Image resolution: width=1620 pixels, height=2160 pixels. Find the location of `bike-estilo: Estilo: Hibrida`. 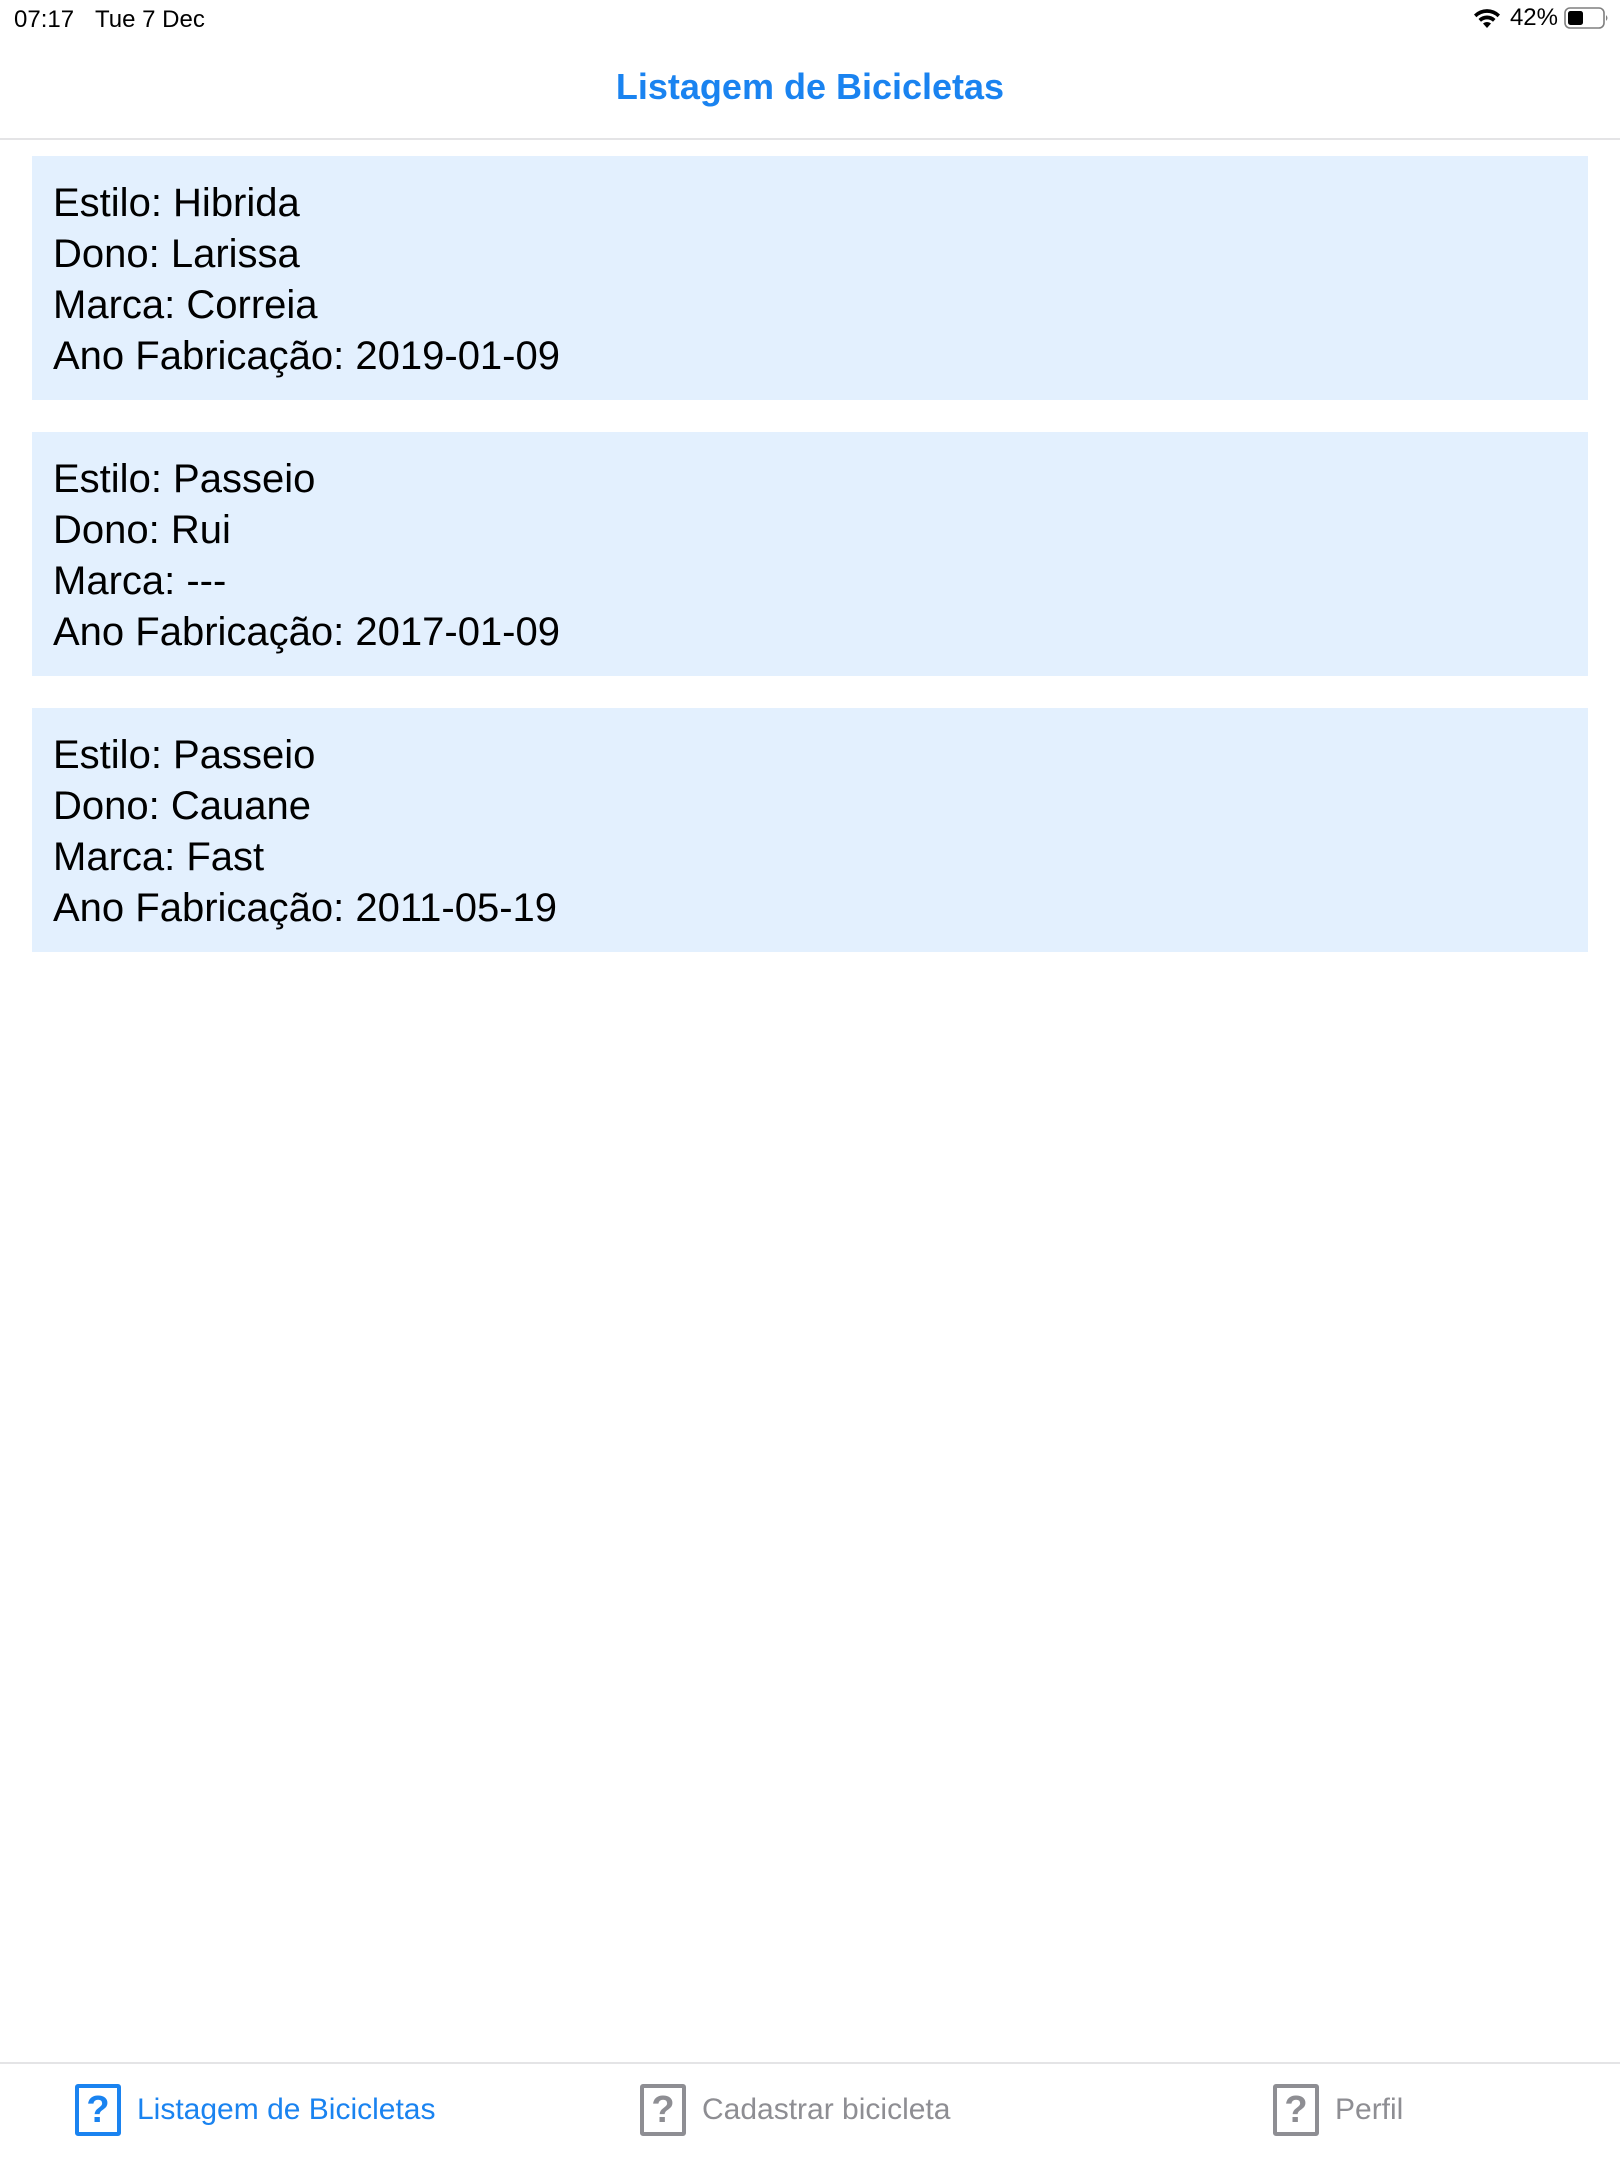

bike-estilo: Estilo: Hibrida is located at coordinates (176, 203).